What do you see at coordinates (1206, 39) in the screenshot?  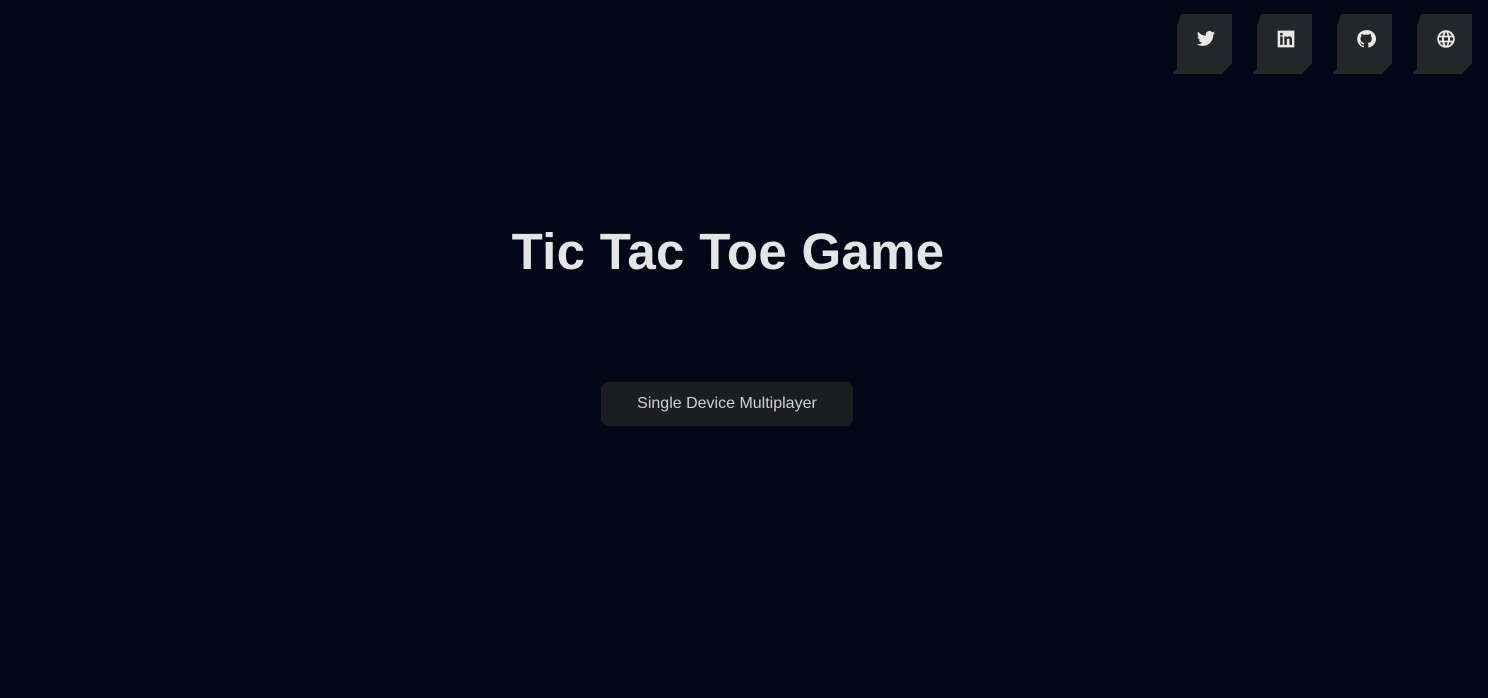 I see `twitter-icon` at bounding box center [1206, 39].